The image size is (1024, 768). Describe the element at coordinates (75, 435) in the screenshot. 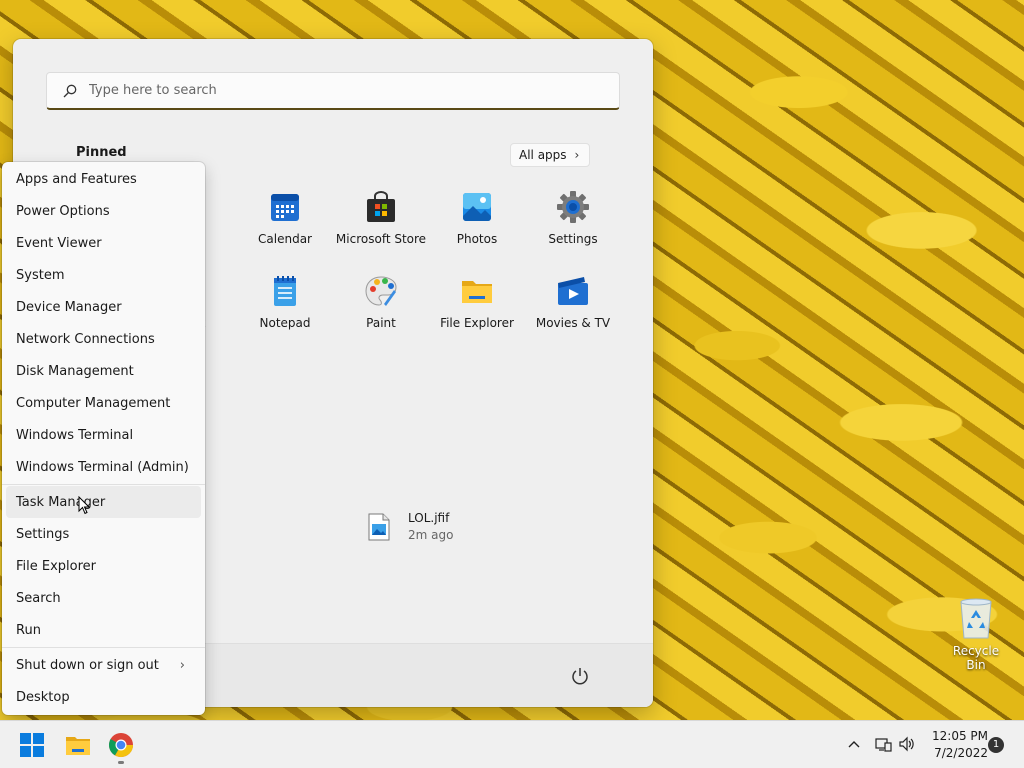

I see `ctx-item-label: Windows Terminal` at that location.